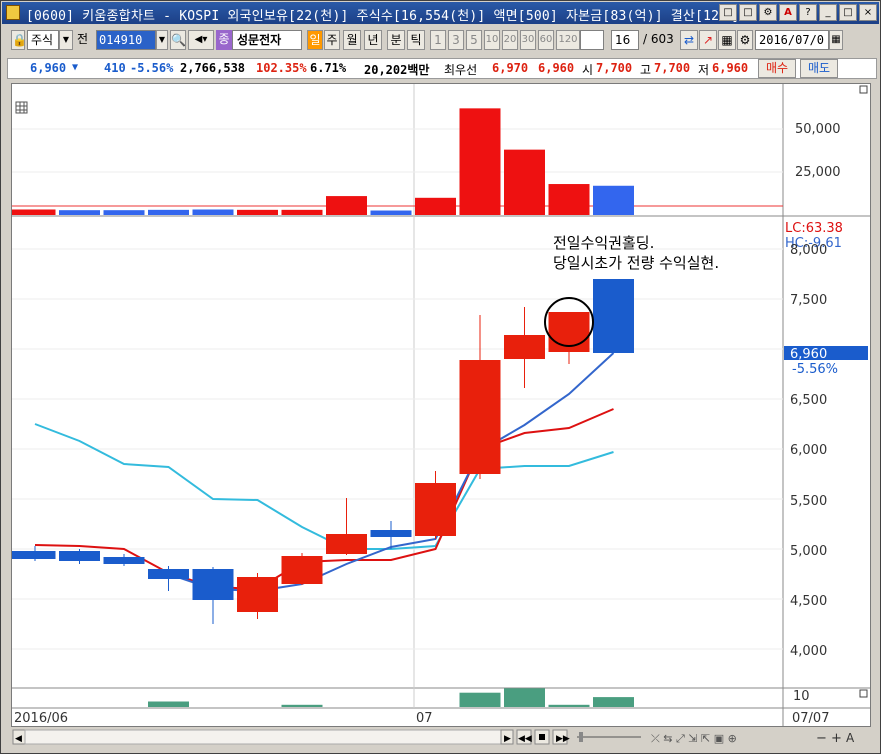 This screenshot has width=881, height=754. Describe the element at coordinates (263, 737) in the screenshot. I see `horizontal-scrollbar` at that location.